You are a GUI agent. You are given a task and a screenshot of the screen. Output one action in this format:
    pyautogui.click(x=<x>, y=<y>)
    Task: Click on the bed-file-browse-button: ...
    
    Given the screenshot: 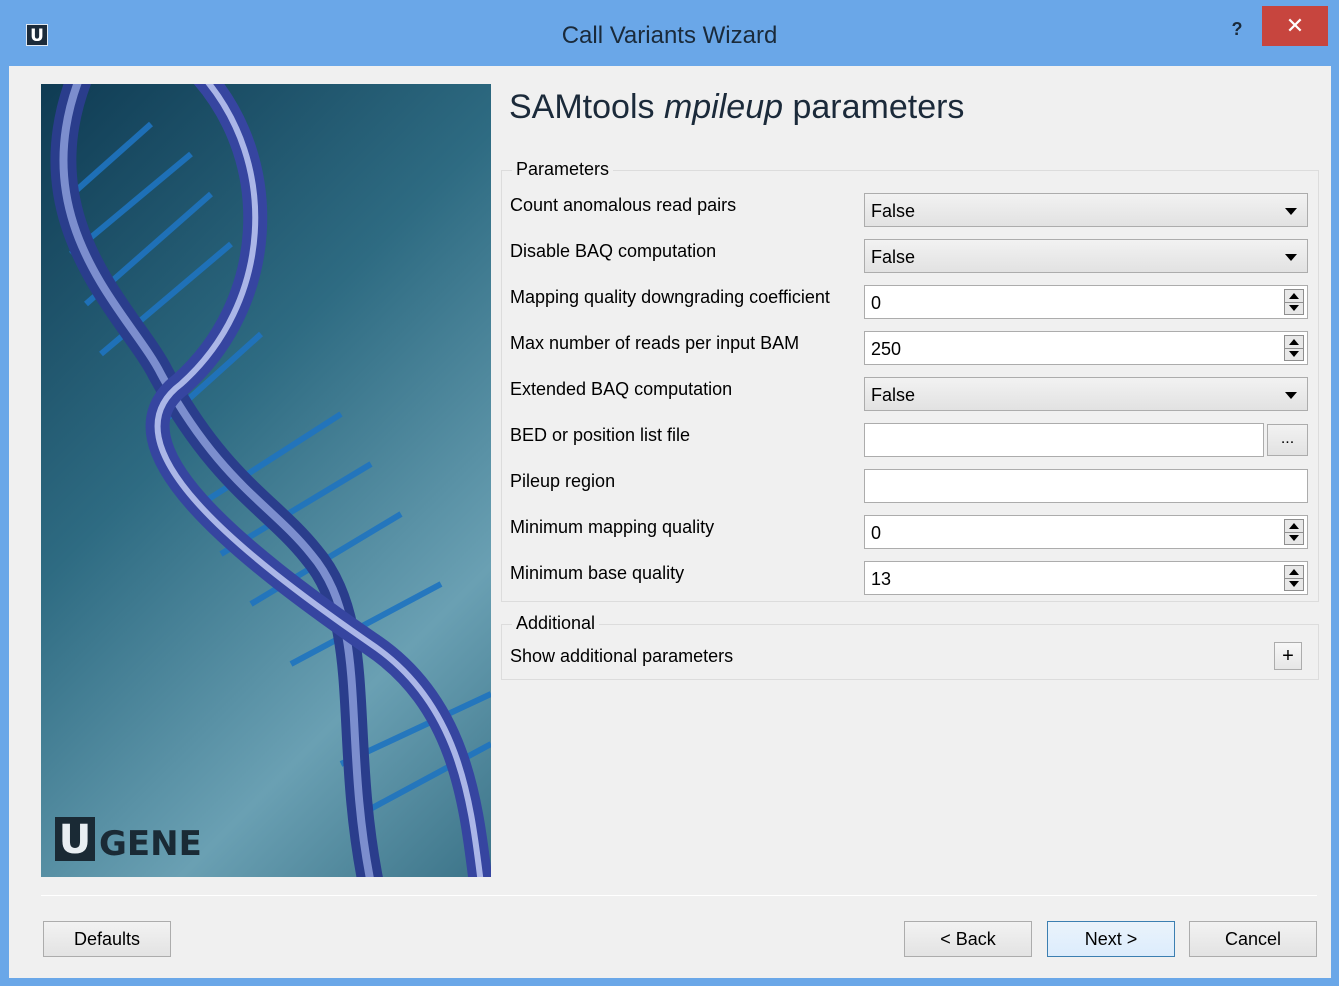 What is the action you would take?
    pyautogui.click(x=1287, y=440)
    